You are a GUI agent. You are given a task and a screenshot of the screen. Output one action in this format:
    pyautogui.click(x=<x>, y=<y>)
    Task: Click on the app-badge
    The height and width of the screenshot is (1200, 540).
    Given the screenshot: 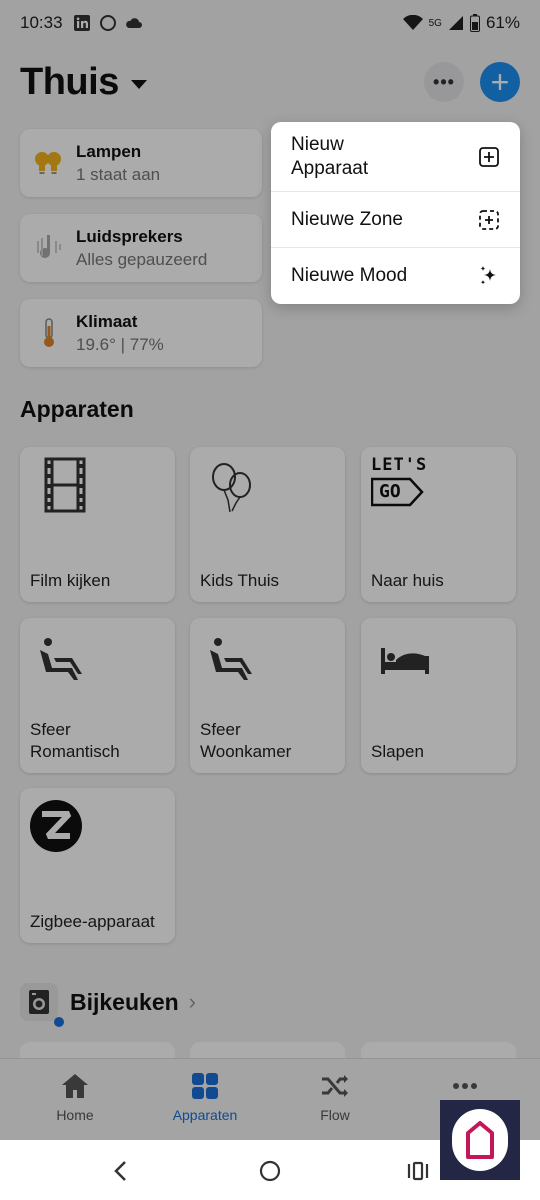 What is the action you would take?
    pyautogui.click(x=480, y=1140)
    